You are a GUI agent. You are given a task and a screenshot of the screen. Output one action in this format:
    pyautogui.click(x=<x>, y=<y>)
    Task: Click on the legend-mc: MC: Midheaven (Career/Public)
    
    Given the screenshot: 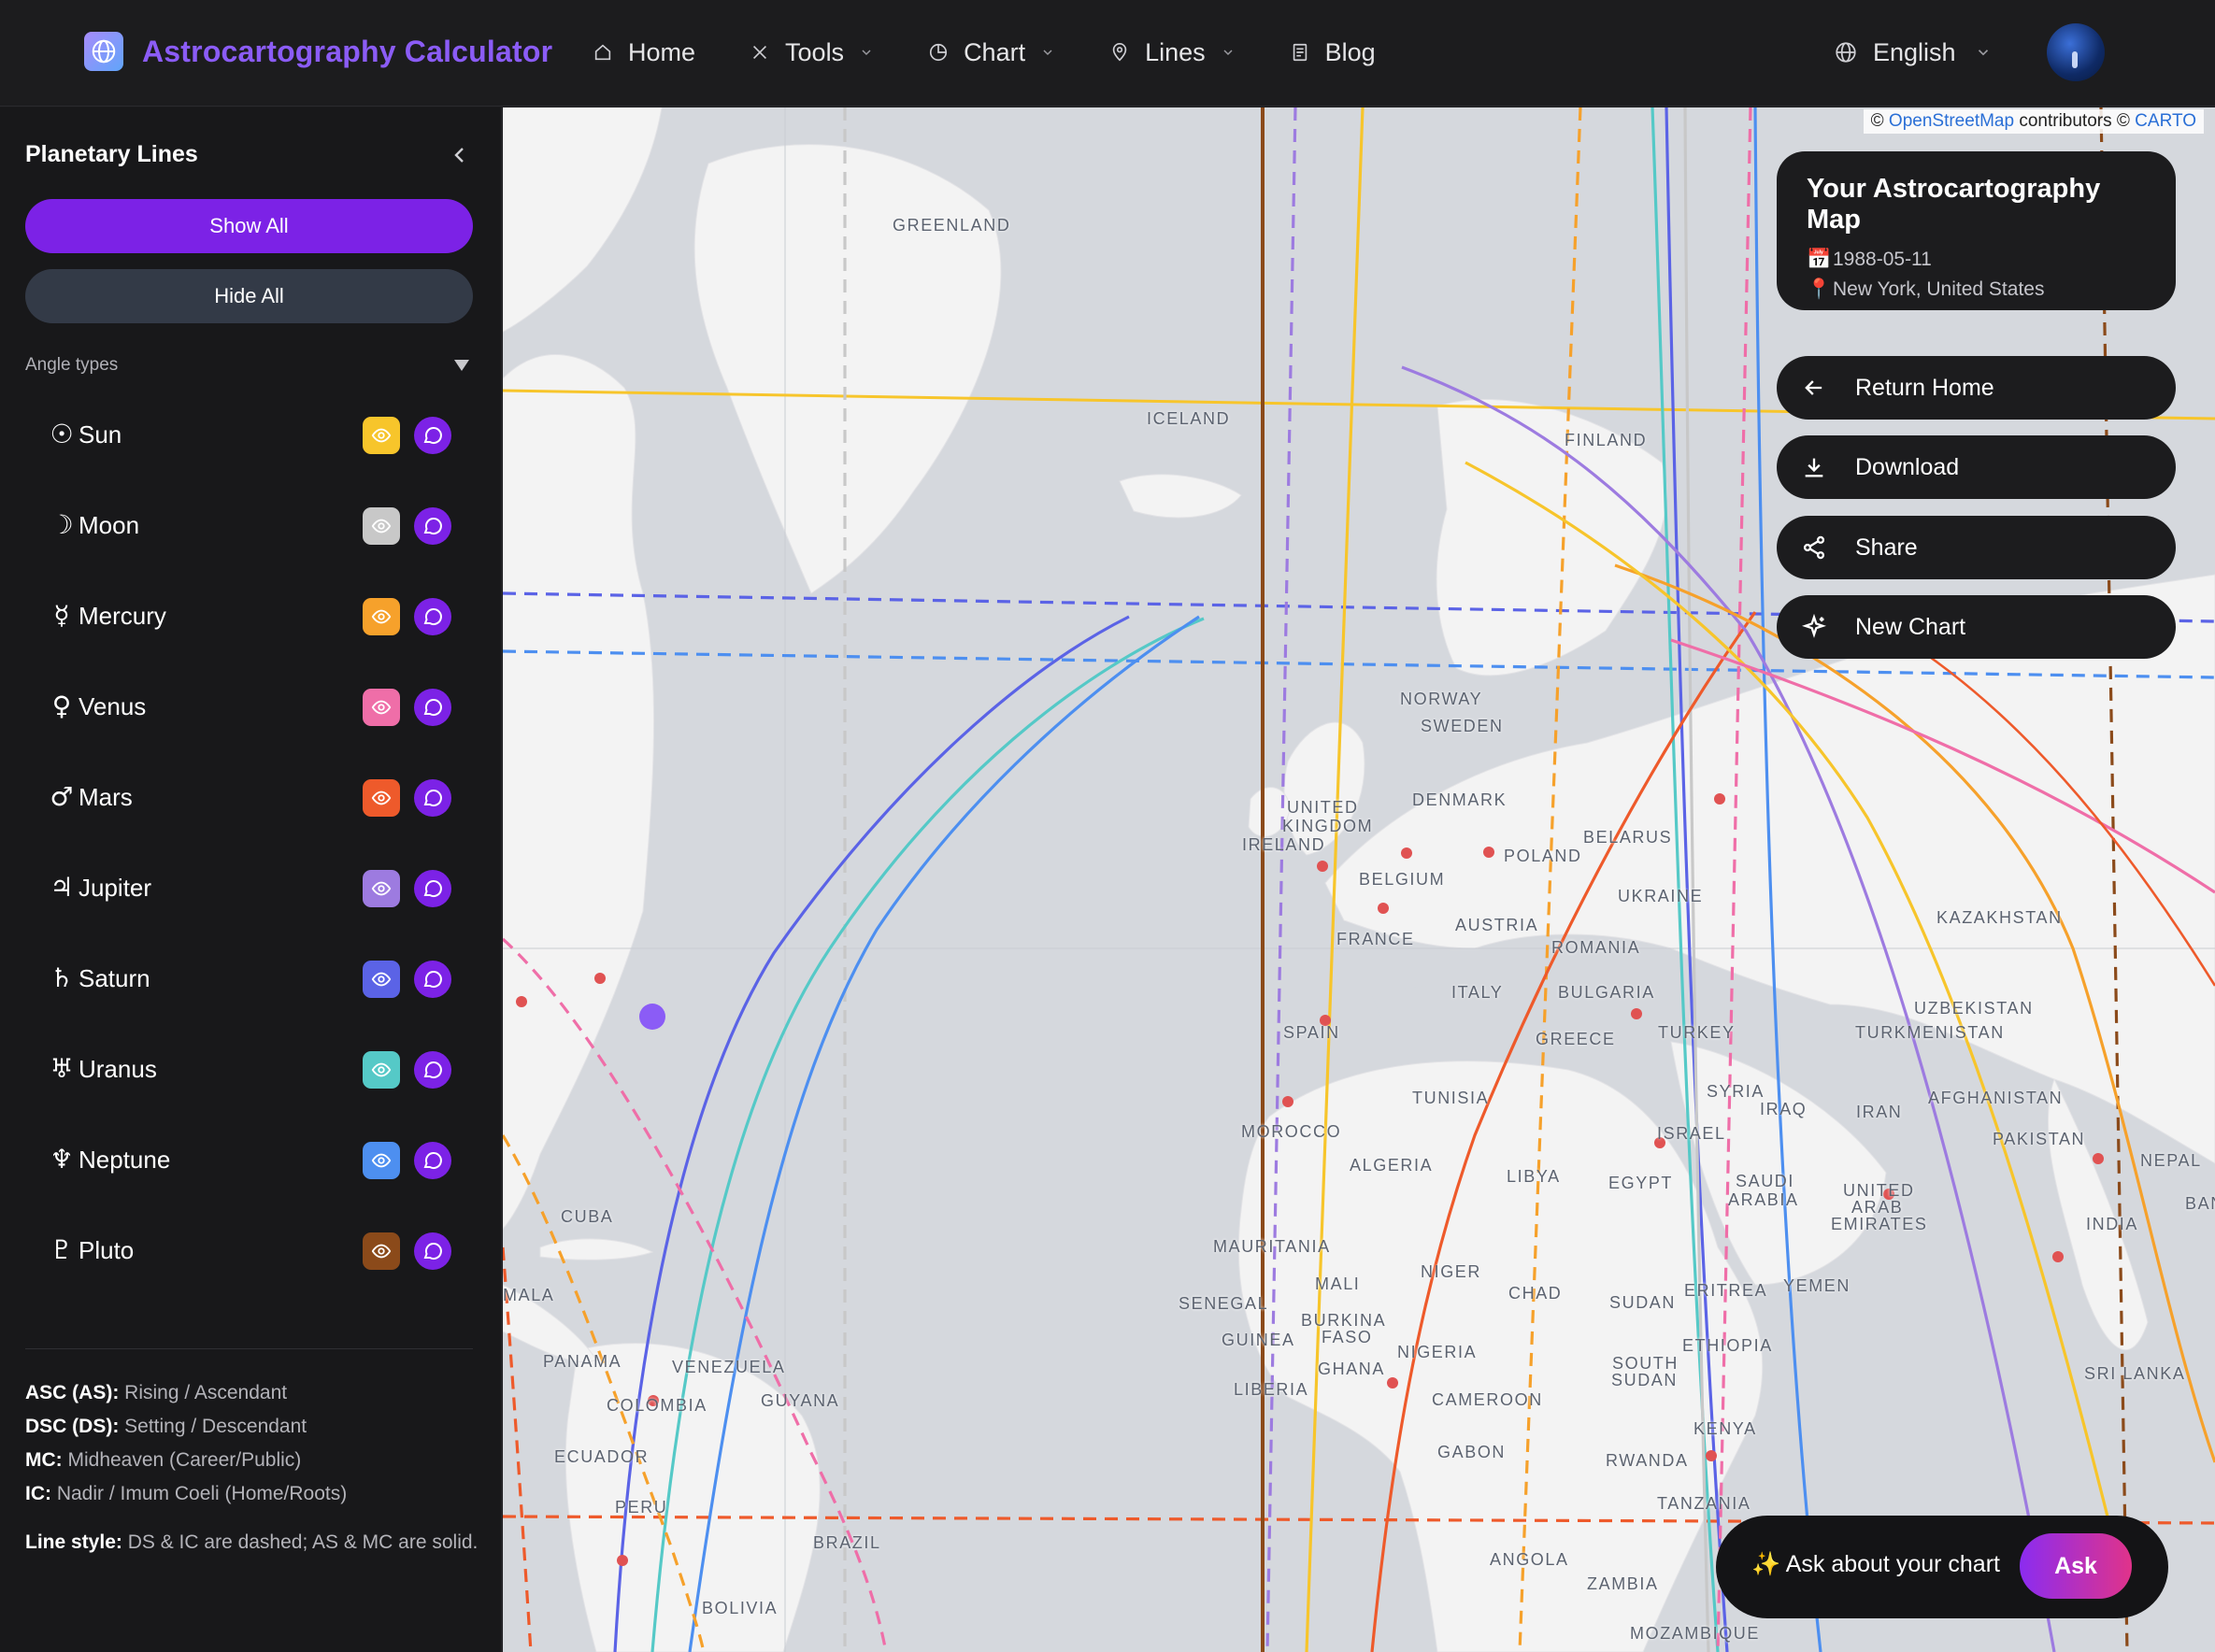 What is the action you would take?
    pyautogui.click(x=163, y=1460)
    